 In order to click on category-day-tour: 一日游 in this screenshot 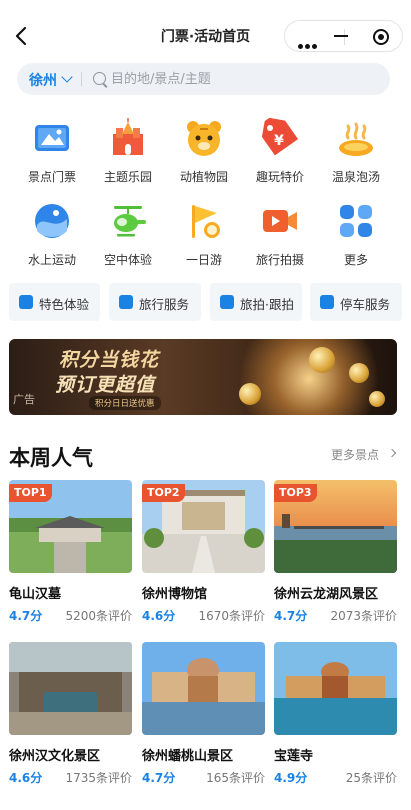, I will do `click(204, 236)`.